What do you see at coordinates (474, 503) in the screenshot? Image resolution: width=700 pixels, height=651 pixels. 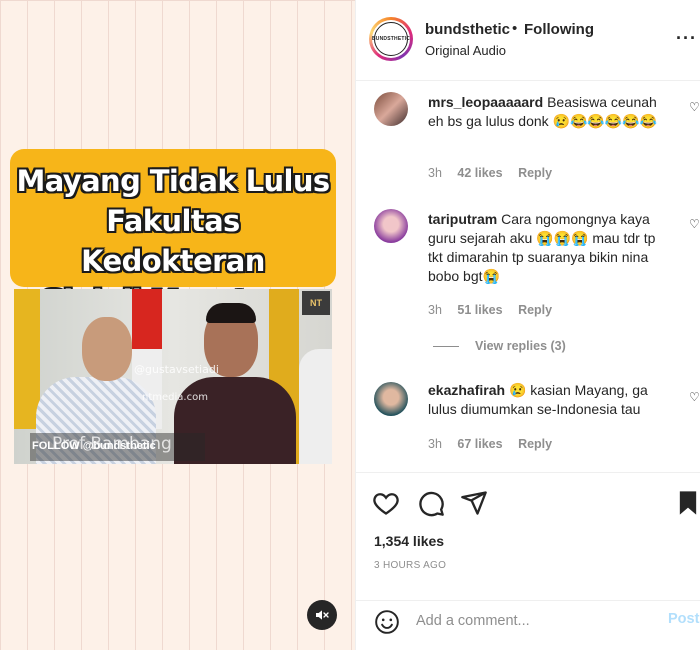 I see `share-icon` at bounding box center [474, 503].